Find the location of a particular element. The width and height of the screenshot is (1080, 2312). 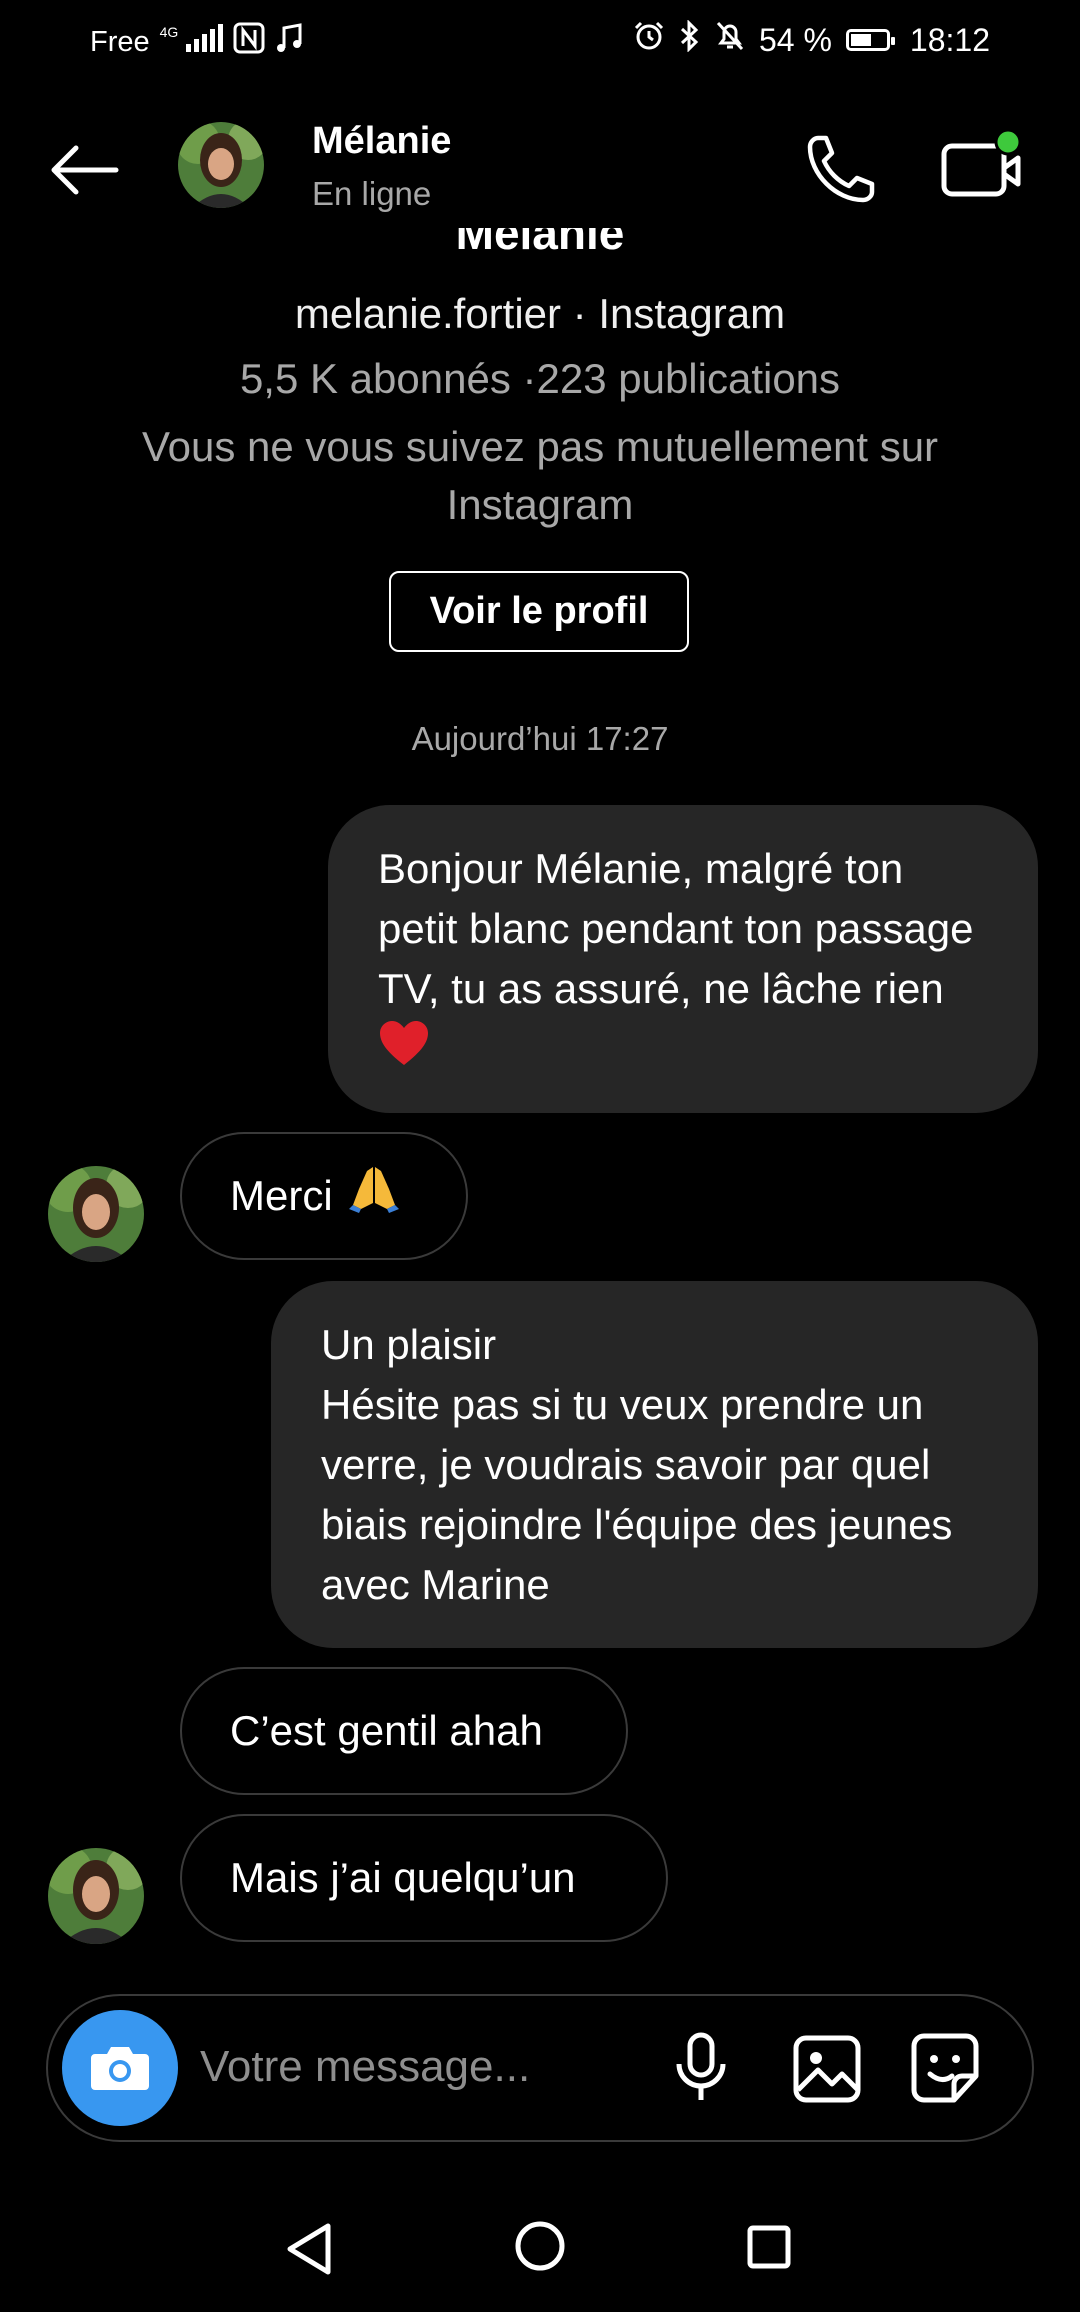

message-bubble-incoming: Mais j’ai quelqu’un is located at coordinates (424, 1878).